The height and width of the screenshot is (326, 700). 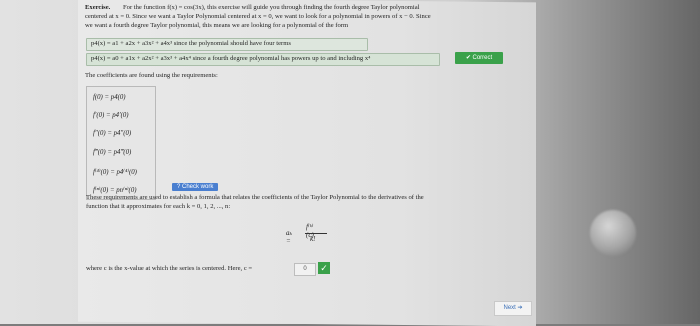 I want to click on check-icon: ✓, so click(x=324, y=268).